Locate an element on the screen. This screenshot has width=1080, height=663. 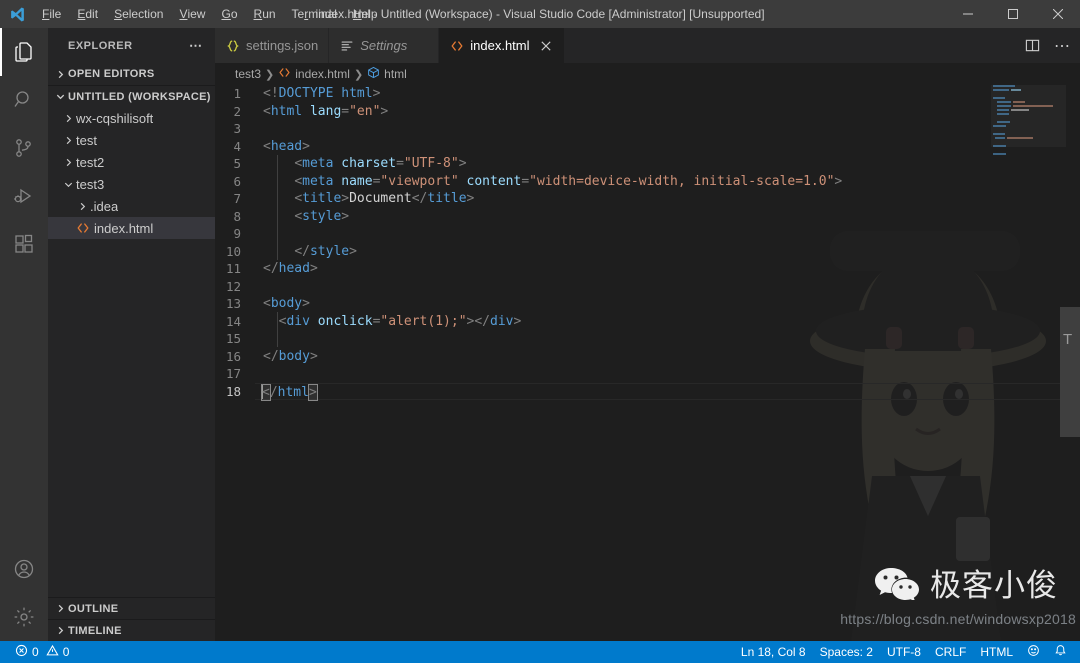
status-cursor-position: Ln 18, Col 8 is located at coordinates (773, 652).